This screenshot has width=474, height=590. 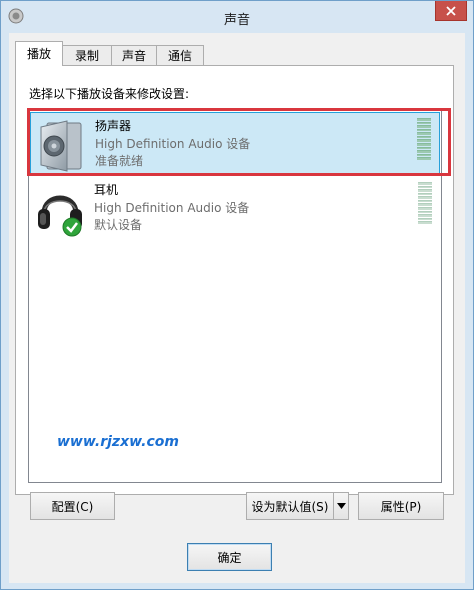 I want to click on device-item-speakers: 扬声器 High Definition Audio 设备 准备就绪, so click(x=239, y=142).